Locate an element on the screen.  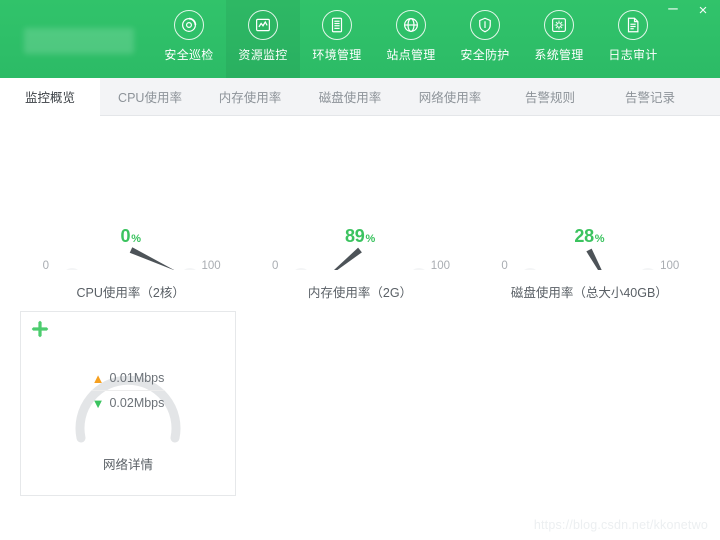
tab-network-usage: 网络使用率 is located at coordinates (450, 96).